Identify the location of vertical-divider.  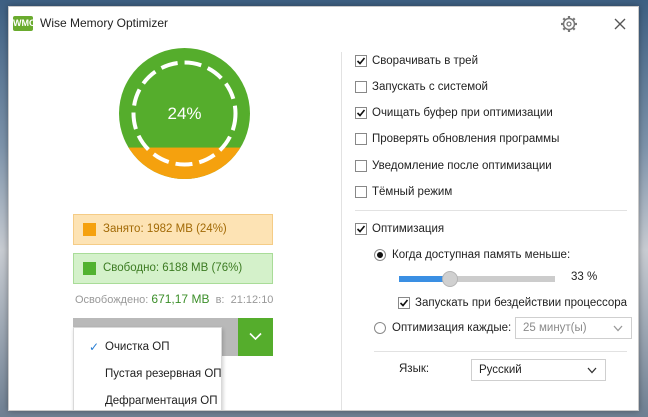
(341, 231).